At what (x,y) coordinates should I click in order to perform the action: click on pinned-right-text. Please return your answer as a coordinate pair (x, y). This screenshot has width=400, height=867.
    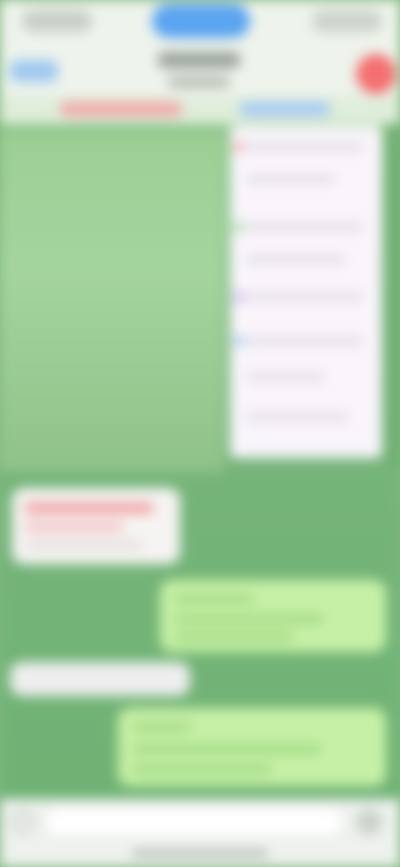
    Looking at the image, I should click on (285, 109).